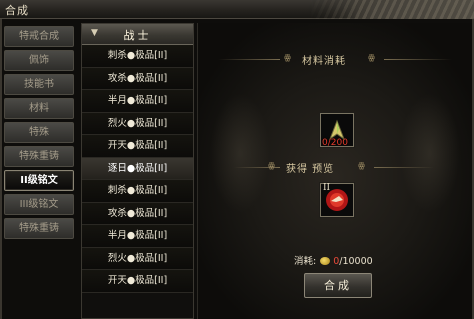 This screenshot has height=319, width=474. What do you see at coordinates (337, 130) in the screenshot?
I see `material-slot: 0/200` at bounding box center [337, 130].